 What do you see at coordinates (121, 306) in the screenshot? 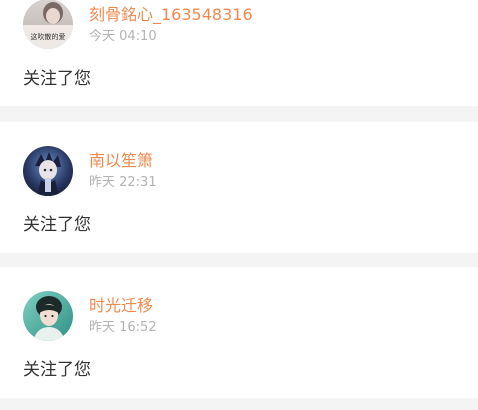
I see `username: 时光迁移` at bounding box center [121, 306].